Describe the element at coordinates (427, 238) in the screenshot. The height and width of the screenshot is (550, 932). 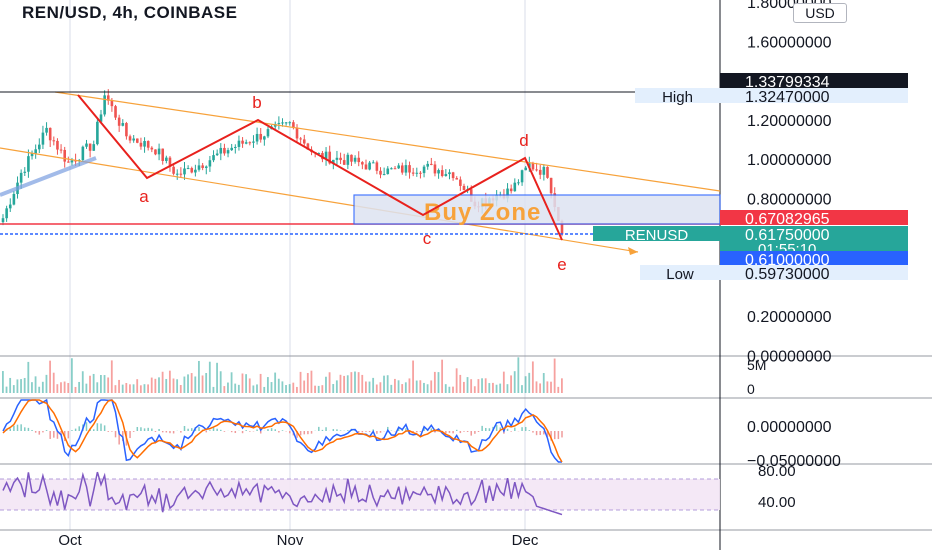
I see `wave-label-c: c` at that location.